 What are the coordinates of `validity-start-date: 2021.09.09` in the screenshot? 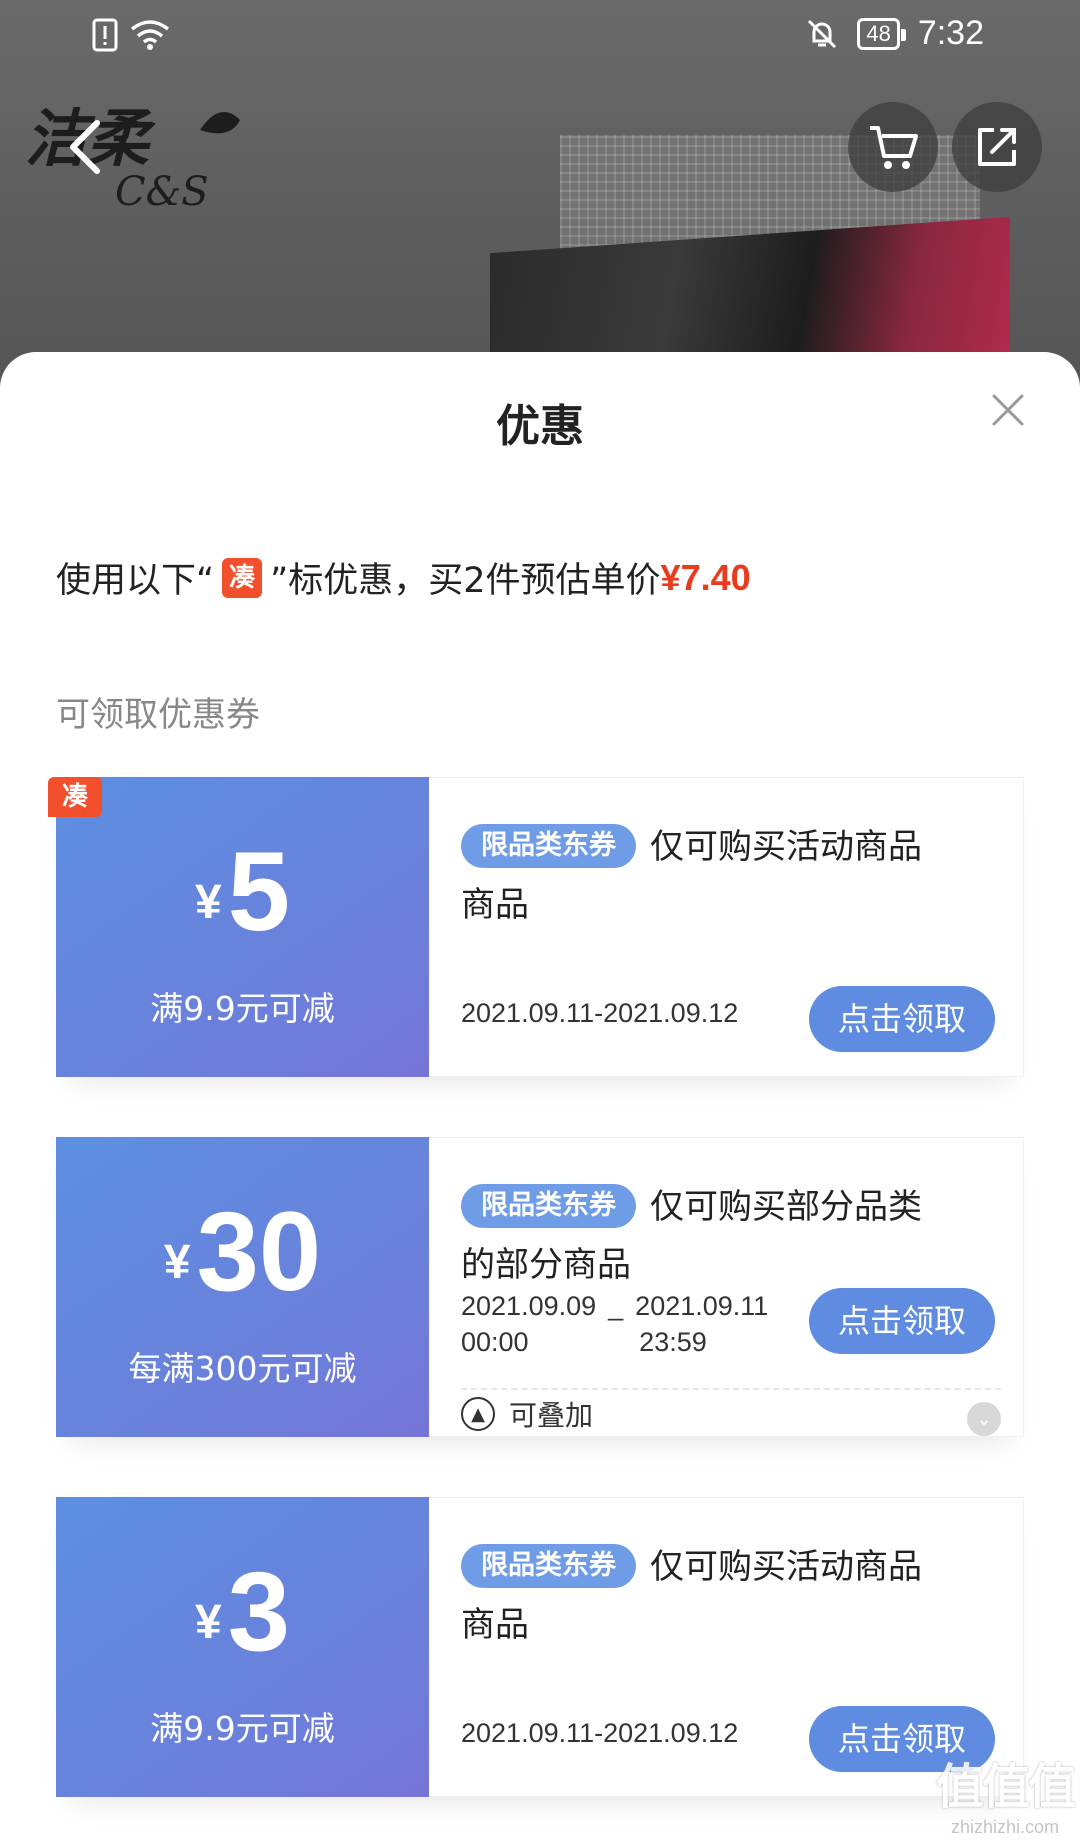 It's located at (529, 1306).